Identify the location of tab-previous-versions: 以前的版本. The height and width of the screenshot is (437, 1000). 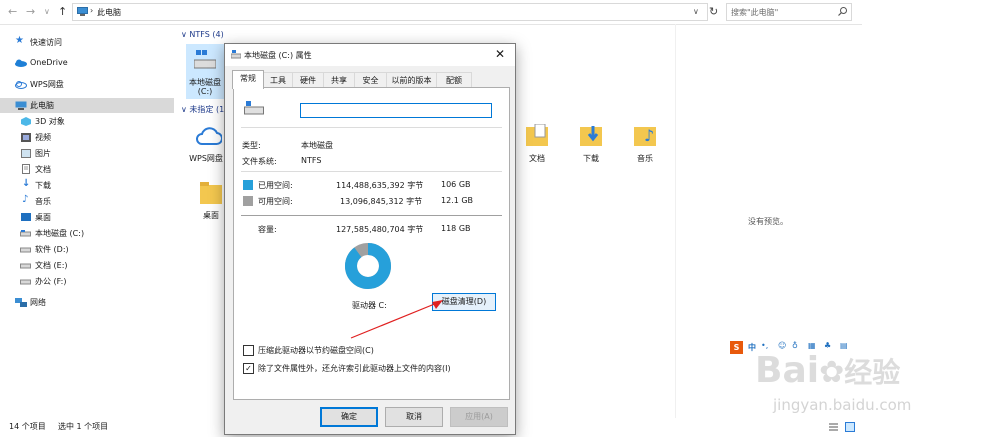
(411, 80).